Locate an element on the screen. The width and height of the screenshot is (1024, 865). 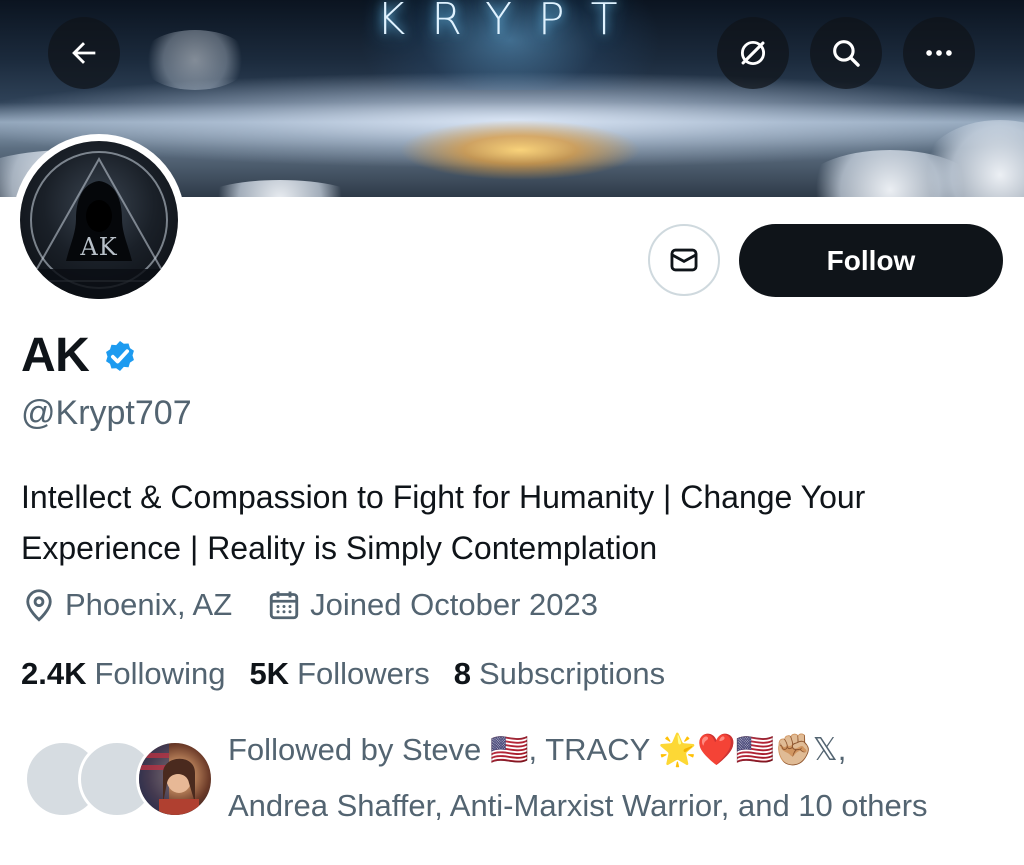
banner-title: KRYPT is located at coordinates (510, 22).